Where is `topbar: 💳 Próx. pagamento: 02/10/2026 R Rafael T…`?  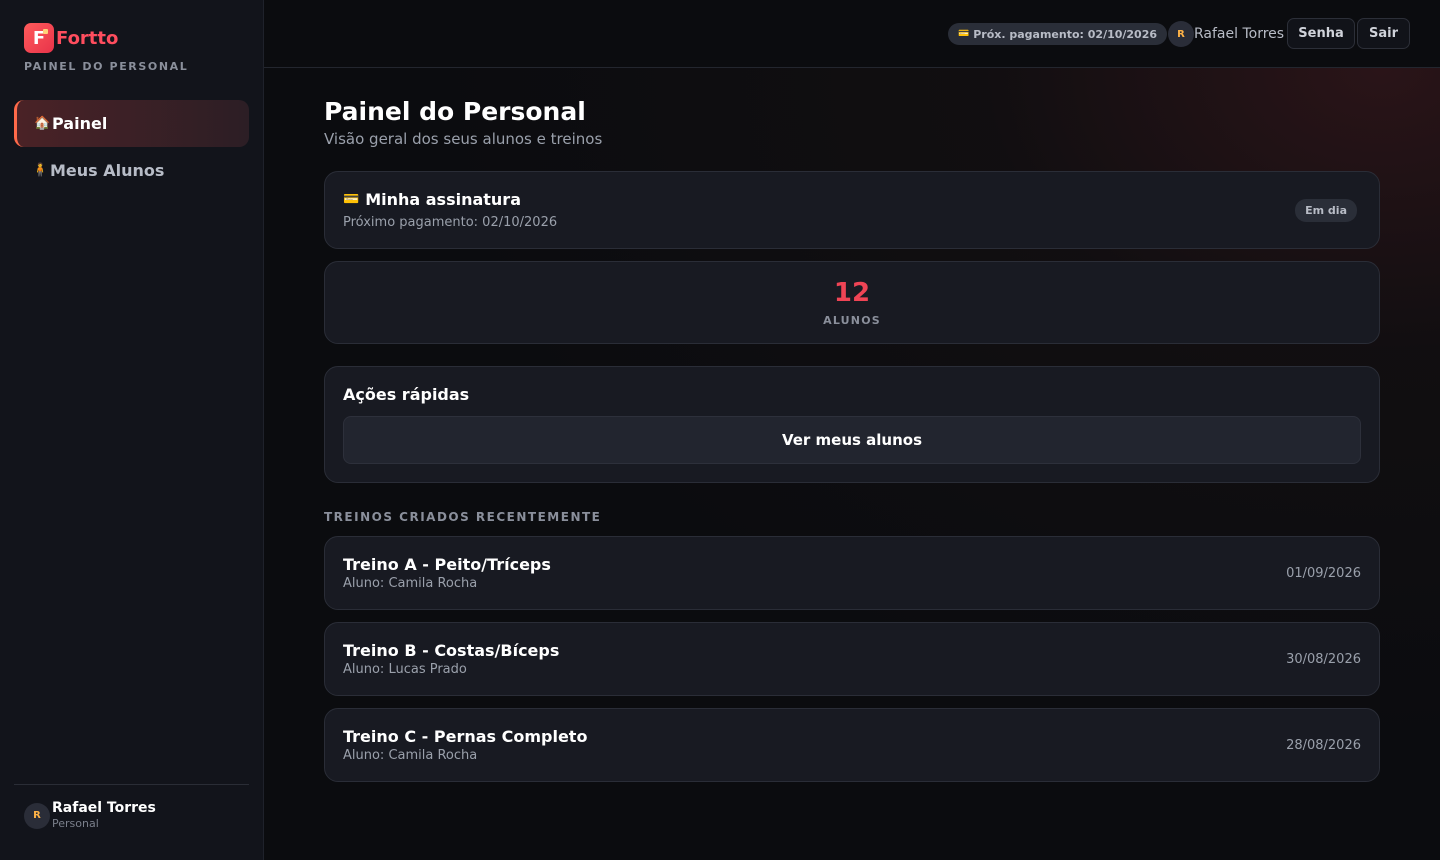
topbar: 💳 Próx. pagamento: 02/10/2026 R Rafael T… is located at coordinates (852, 34).